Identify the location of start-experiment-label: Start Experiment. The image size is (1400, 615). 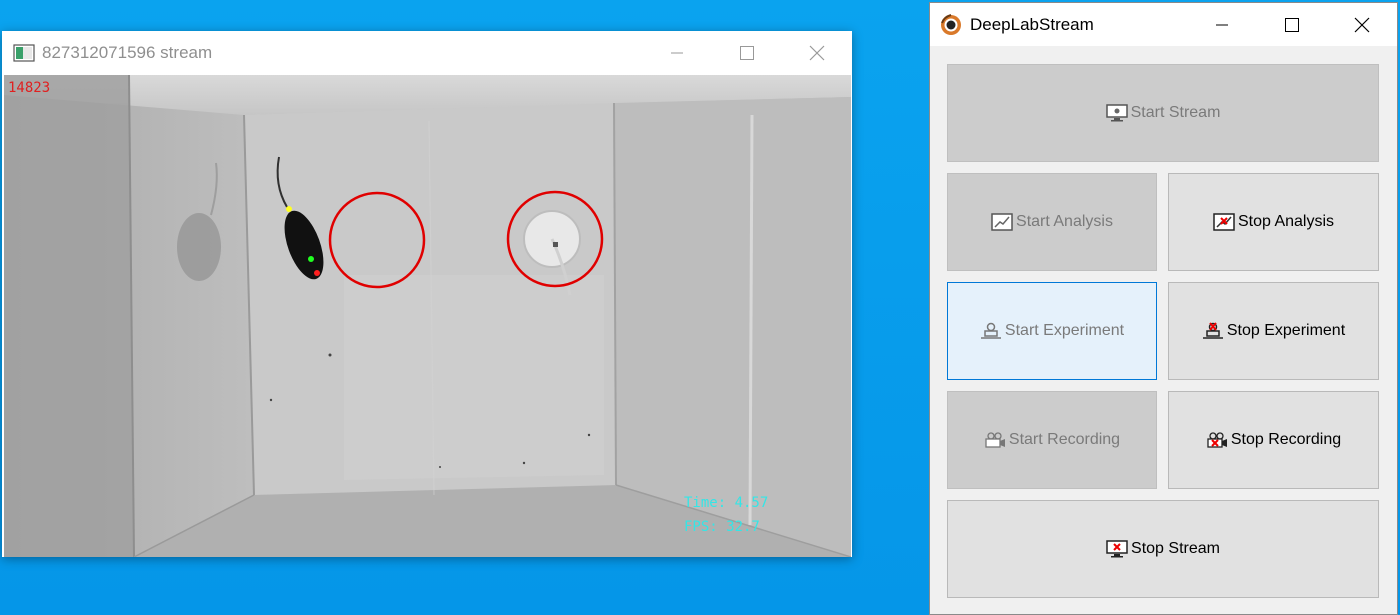
(1064, 330).